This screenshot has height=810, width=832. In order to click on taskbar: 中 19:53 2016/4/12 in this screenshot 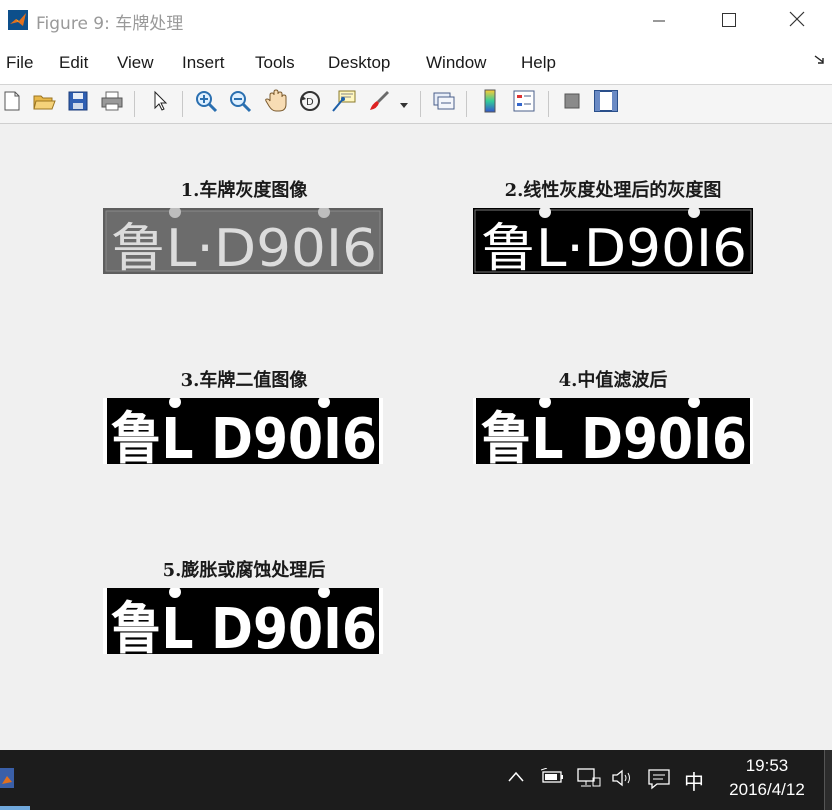, I will do `click(416, 780)`.